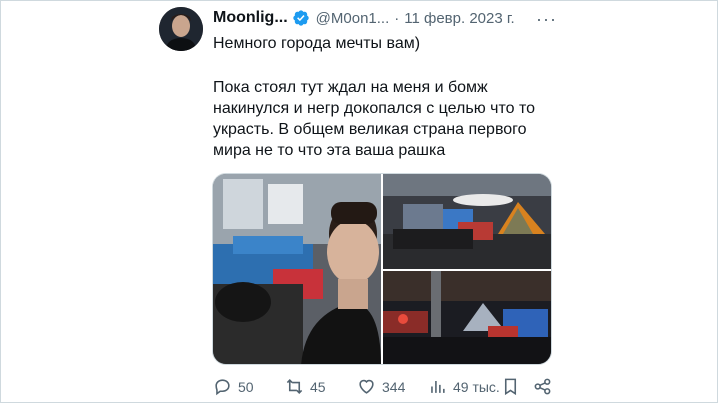 This screenshot has width=720, height=405. I want to click on bookmark-icon, so click(510, 387).